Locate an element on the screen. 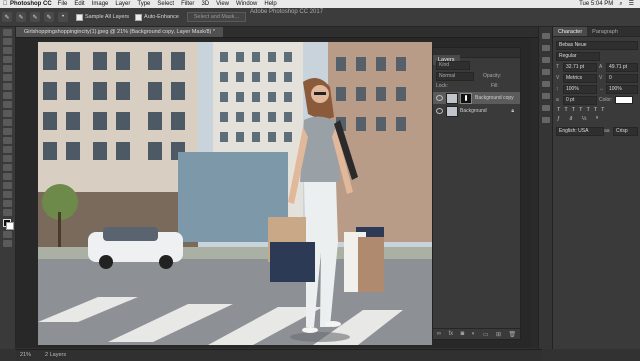 This screenshot has width=640, height=361. menu-image: Image is located at coordinates (100, 4).